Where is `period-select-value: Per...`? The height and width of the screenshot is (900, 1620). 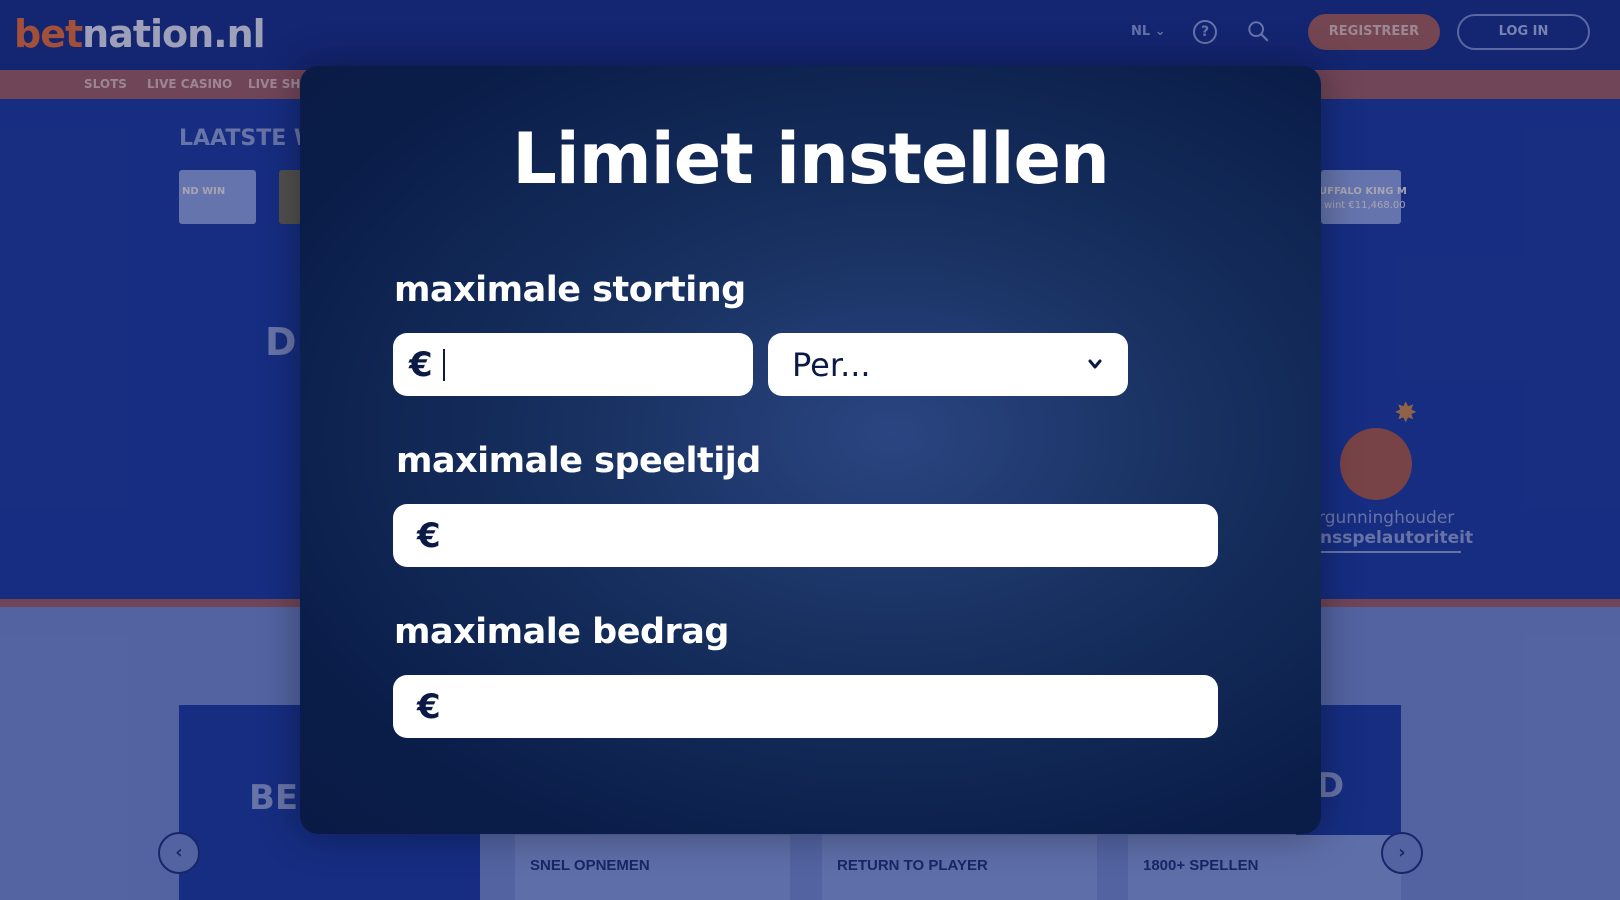
period-select-value: Per... is located at coordinates (831, 364).